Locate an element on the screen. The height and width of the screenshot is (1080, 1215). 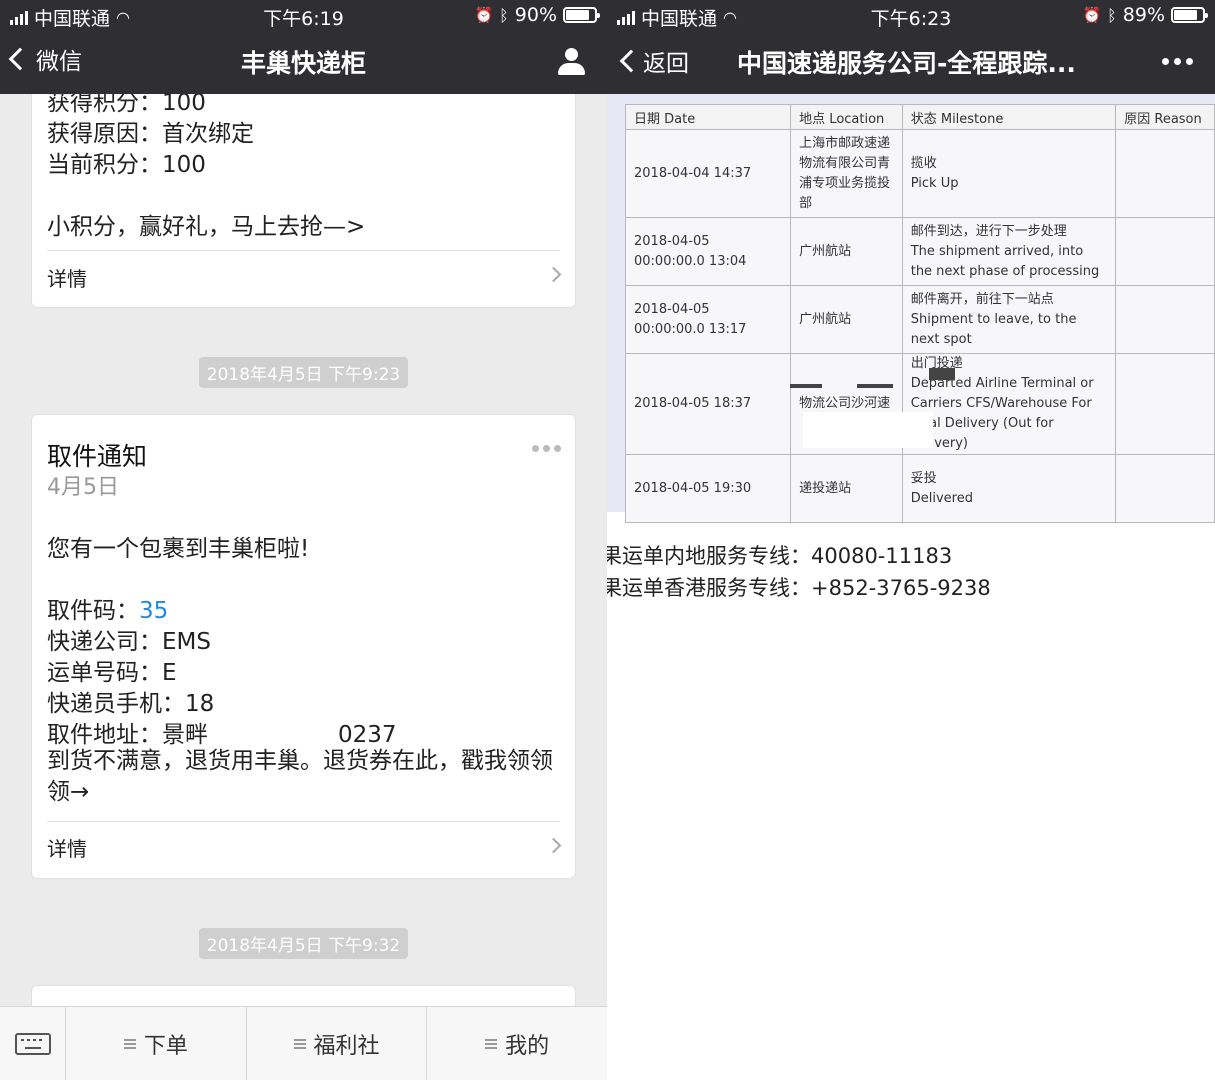
mainland-hotline: 果运单内地服务专线：40080-11183 is located at coordinates (779, 555).